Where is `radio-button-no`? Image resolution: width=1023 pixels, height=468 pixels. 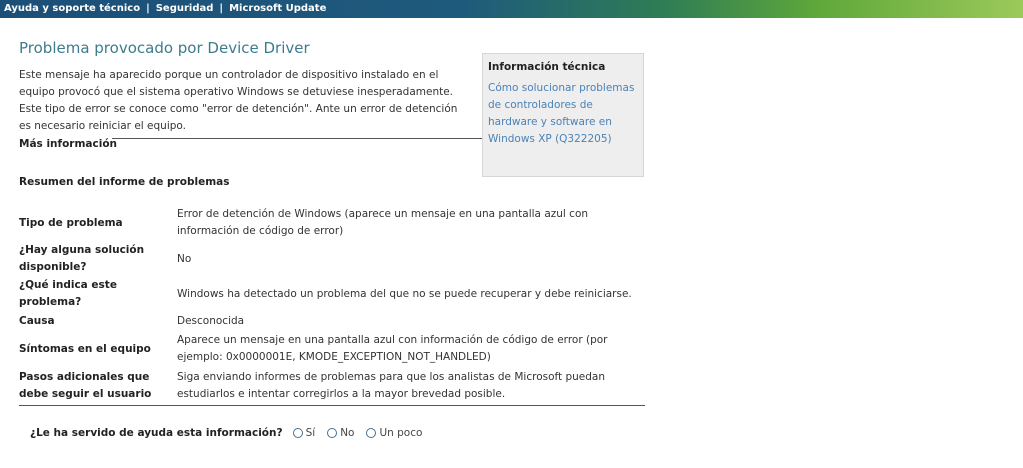 radio-button-no is located at coordinates (332, 433).